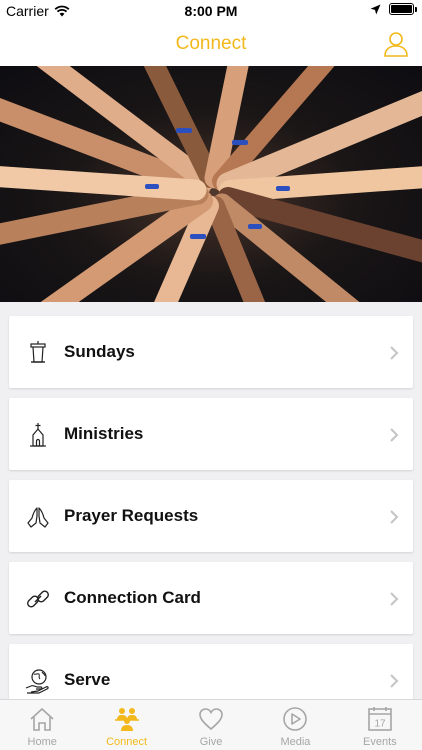  I want to click on battery-icon, so click(403, 9).